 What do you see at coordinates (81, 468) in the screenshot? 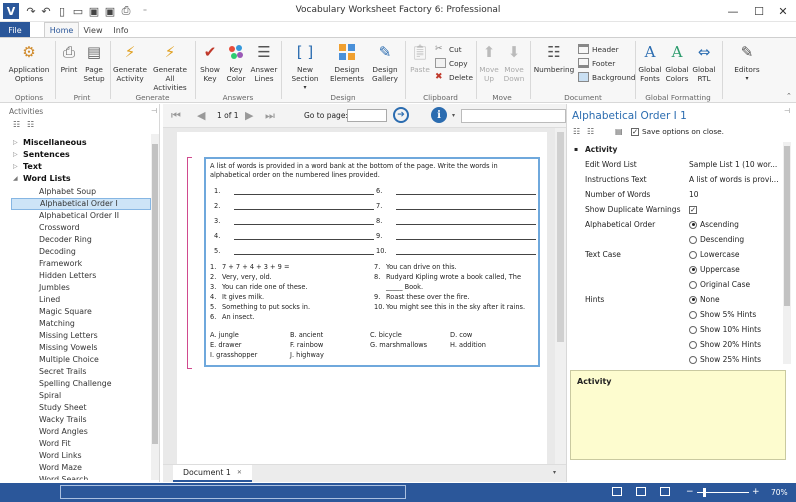
I see `activity-item: Word Maze` at bounding box center [81, 468].